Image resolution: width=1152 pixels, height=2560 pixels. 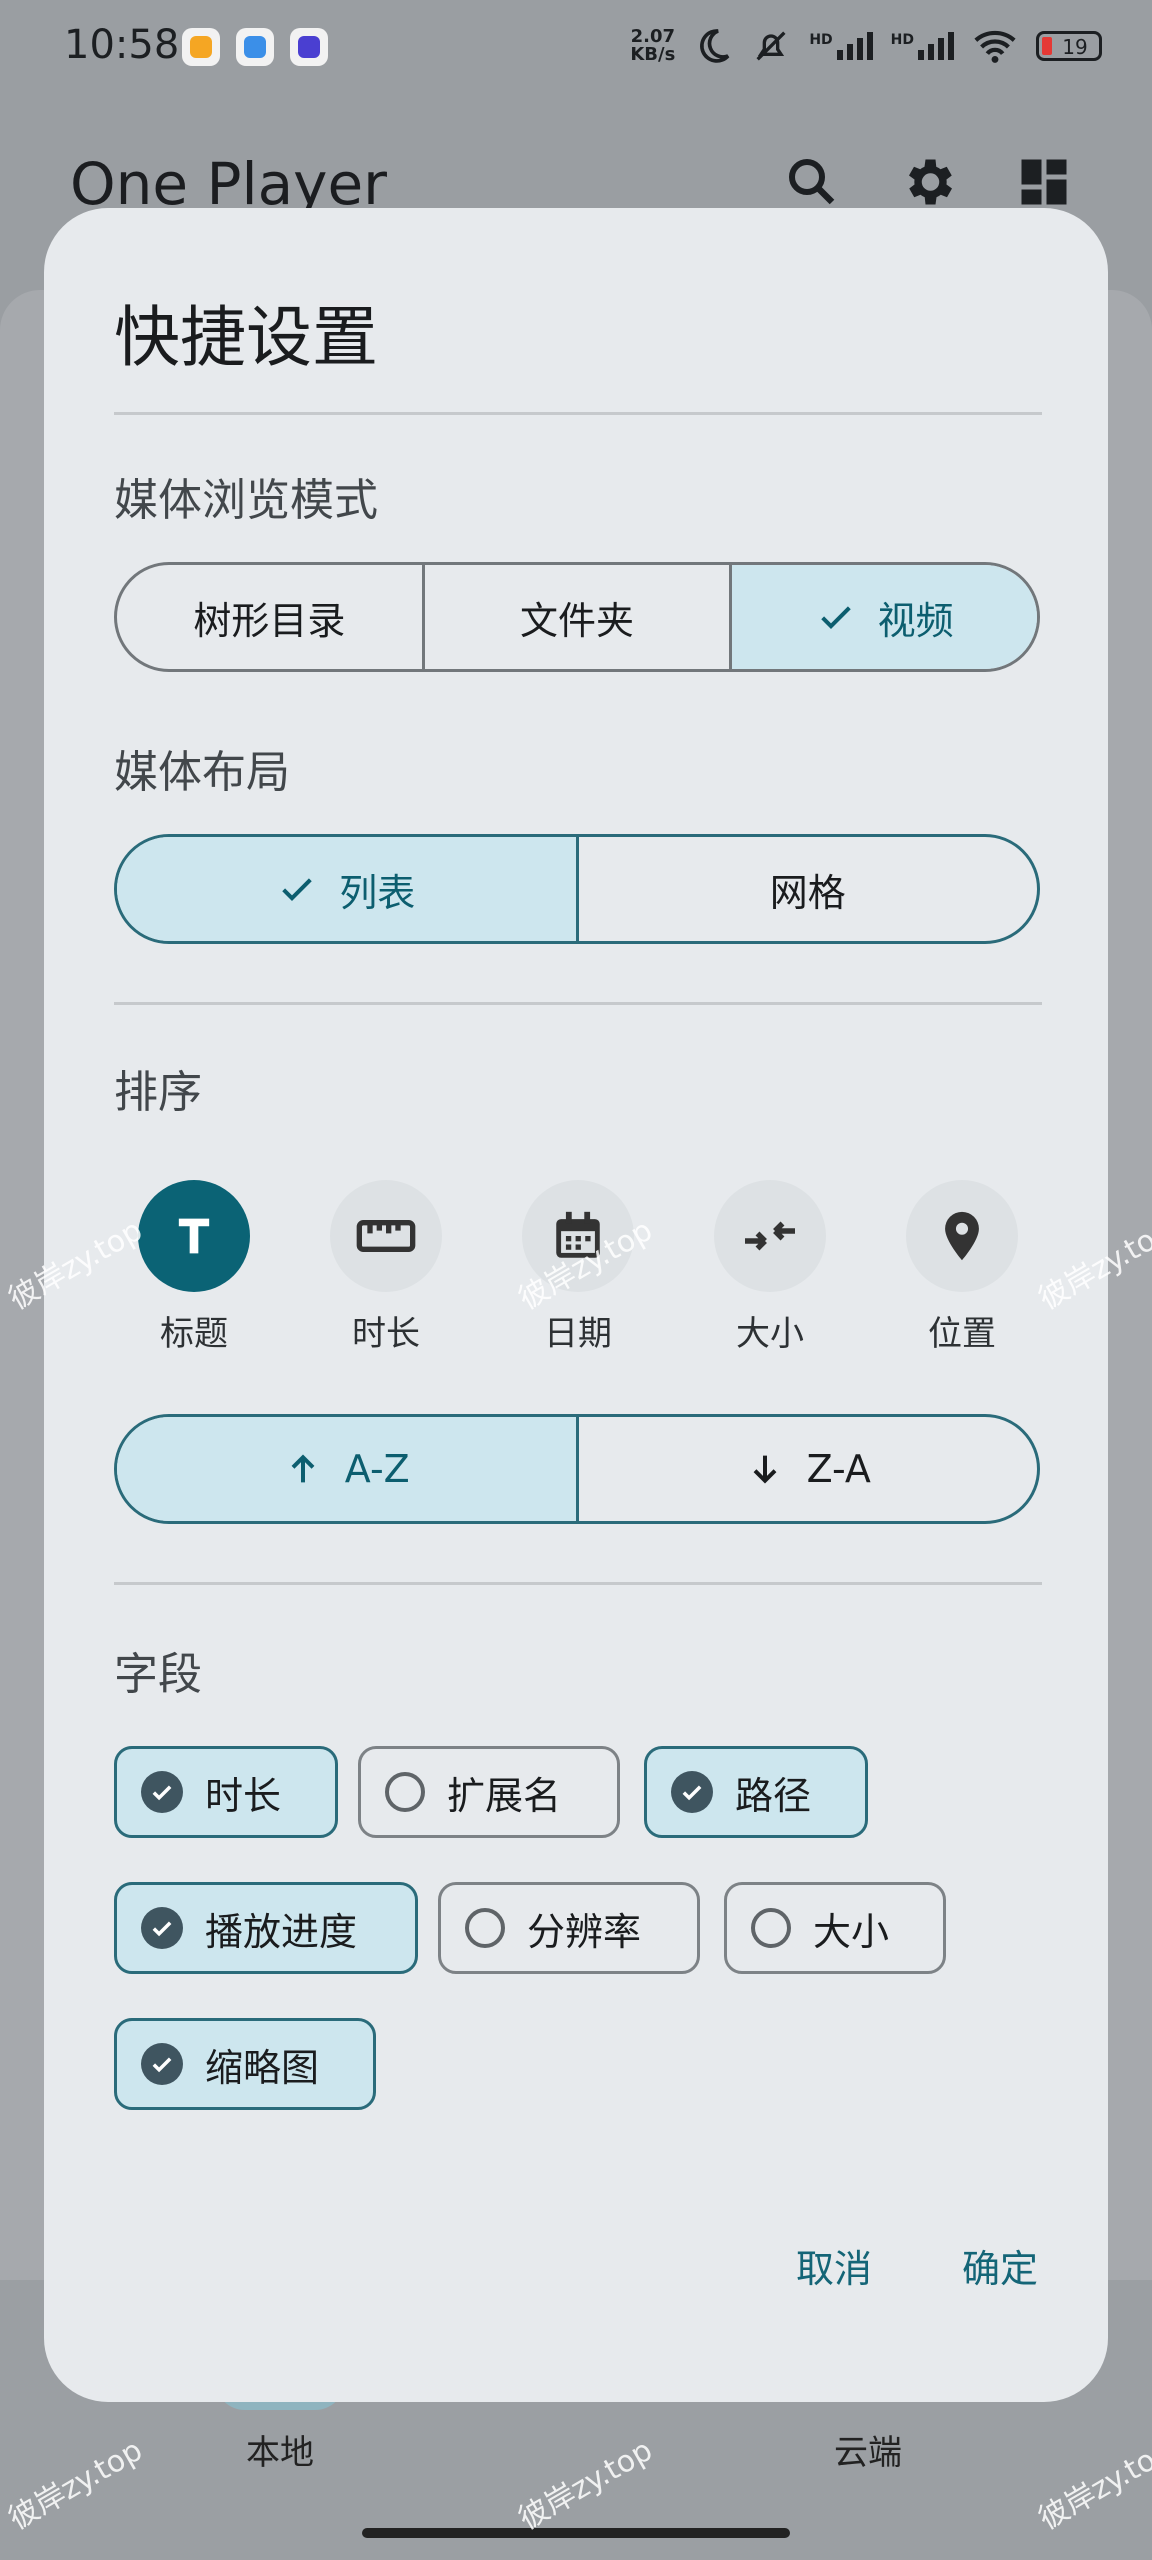 I want to click on browse-mode-label: 媒体浏览模式, so click(x=246, y=500).